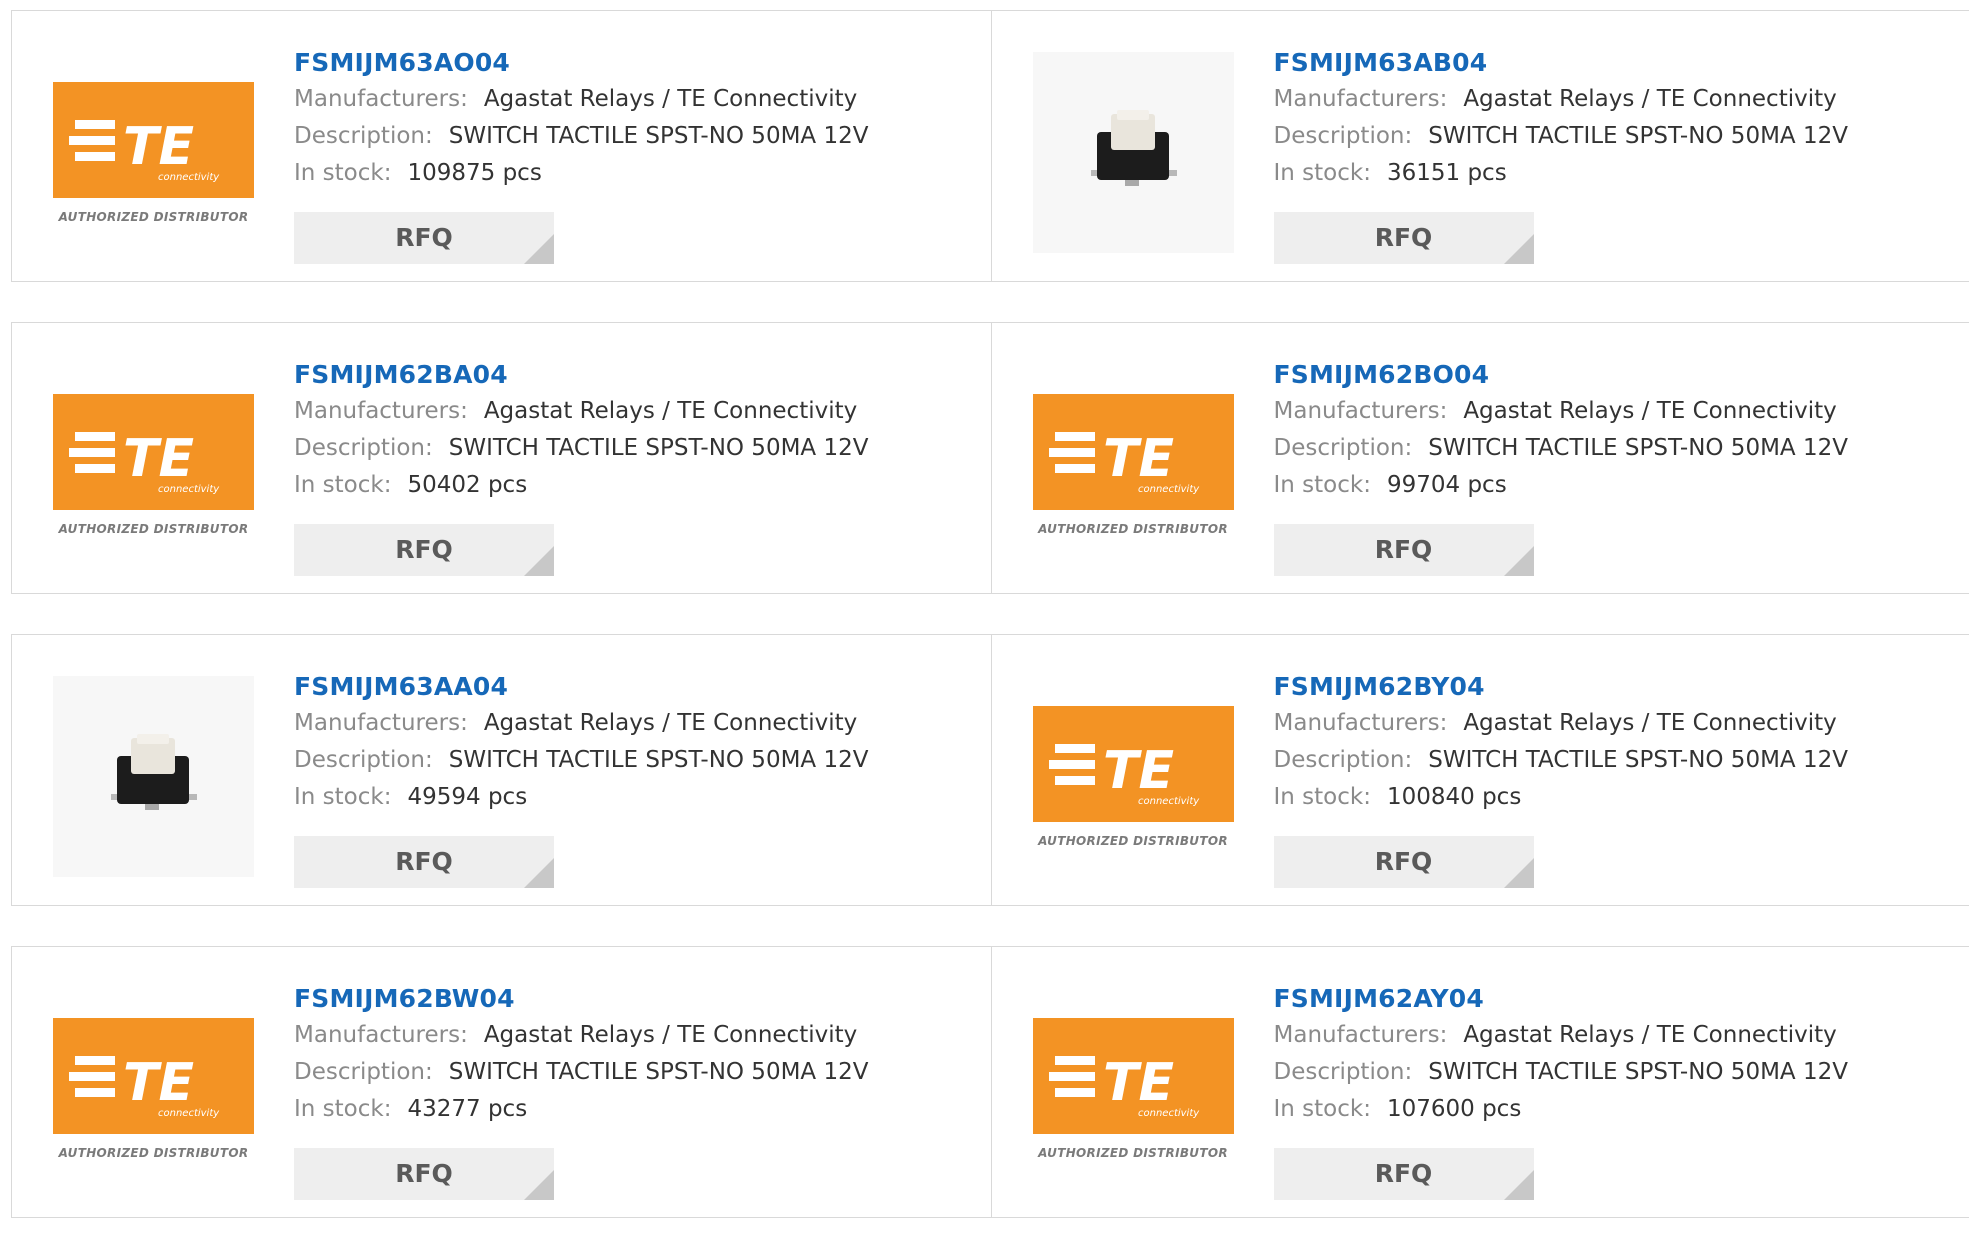 This screenshot has height=1258, width=1969. I want to click on stock-value: 43277 pcs, so click(467, 1109).